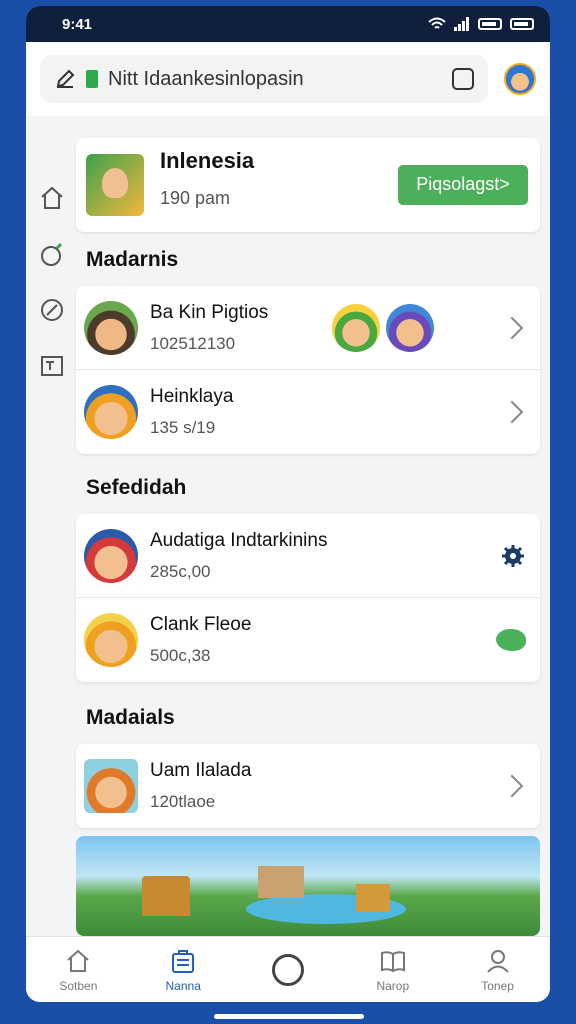 This screenshot has height=1024, width=576. Describe the element at coordinates (183, 427) in the screenshot. I see `list-item-subtitle: 135 s/19` at that location.